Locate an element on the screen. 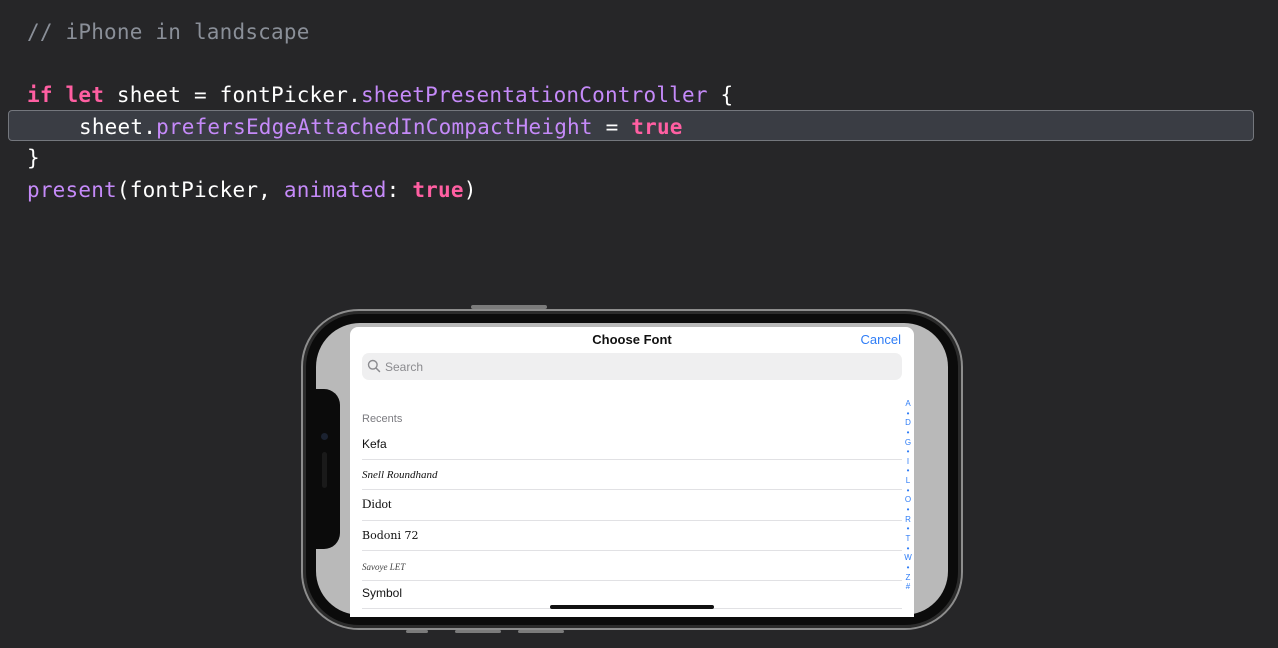  font-name: Snell Roundhand is located at coordinates (400, 475).